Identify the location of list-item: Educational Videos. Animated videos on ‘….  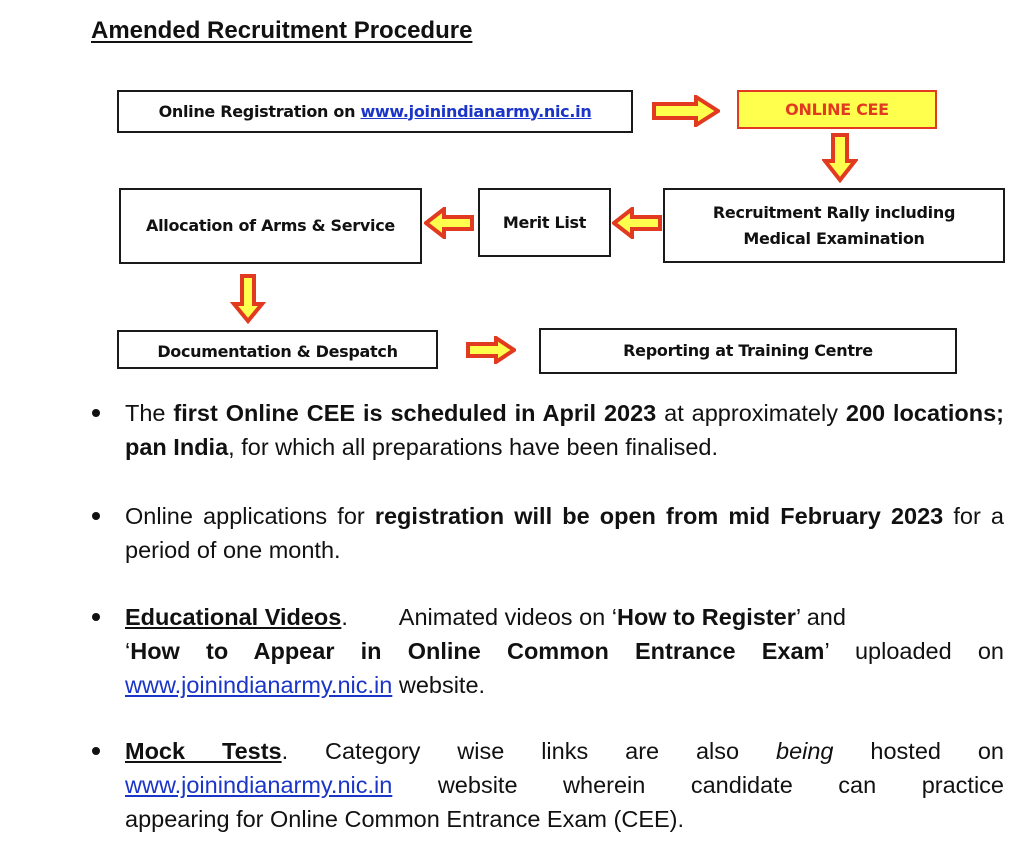
(548, 651).